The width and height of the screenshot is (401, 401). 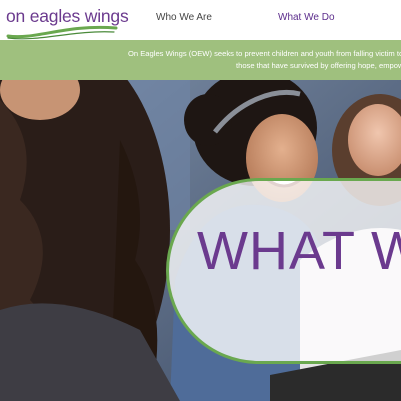 I want to click on hero-title: WHAT W, so click(x=299, y=251).